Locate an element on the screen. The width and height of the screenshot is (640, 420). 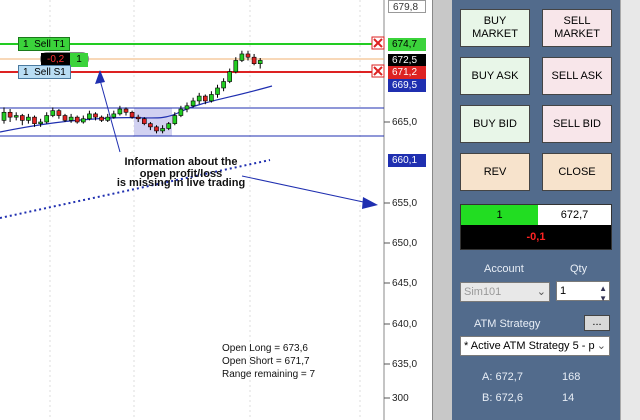
vertical-scrollbar is located at coordinates (630, 210).